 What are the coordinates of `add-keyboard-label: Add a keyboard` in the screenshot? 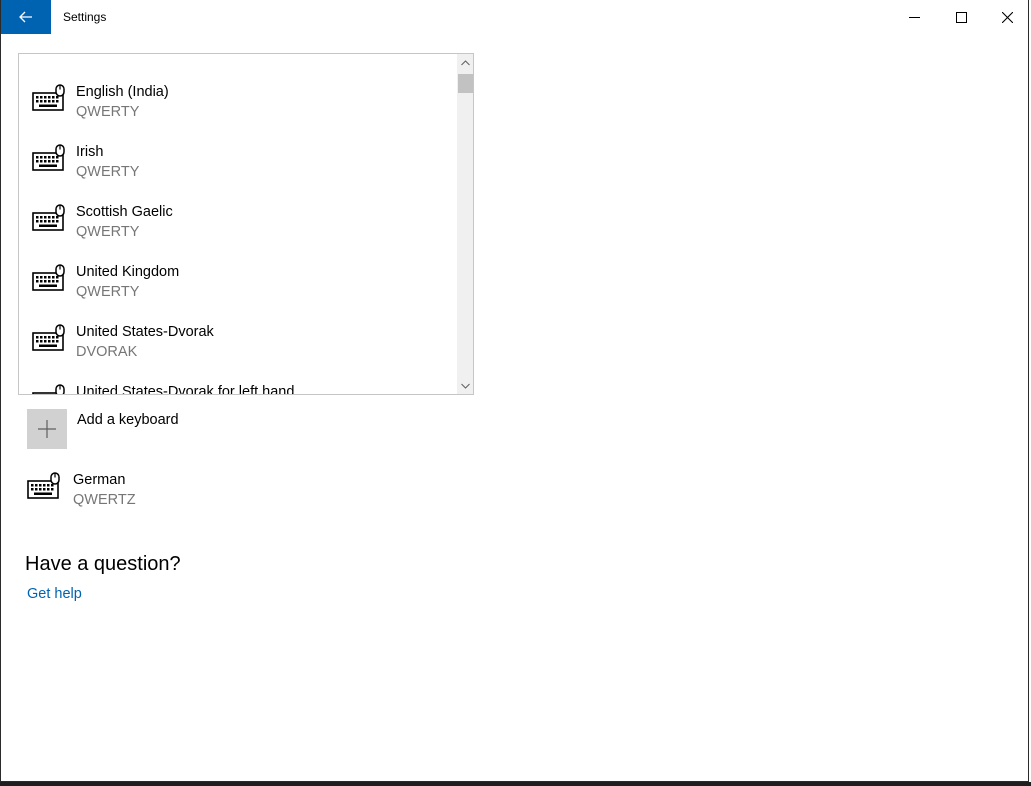 It's located at (128, 420).